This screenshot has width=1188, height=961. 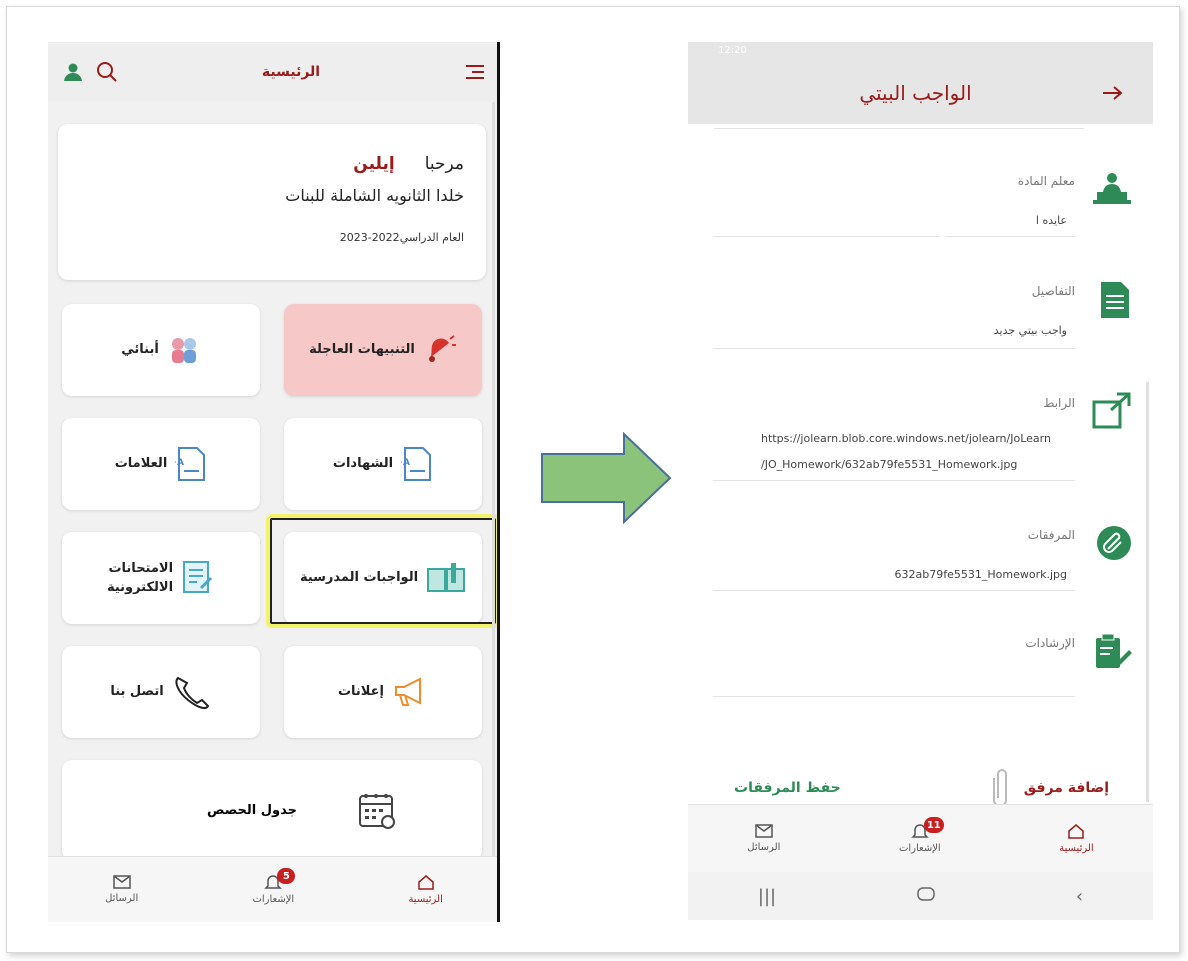 I want to click on page-title: الرئيسية, so click(x=291, y=72).